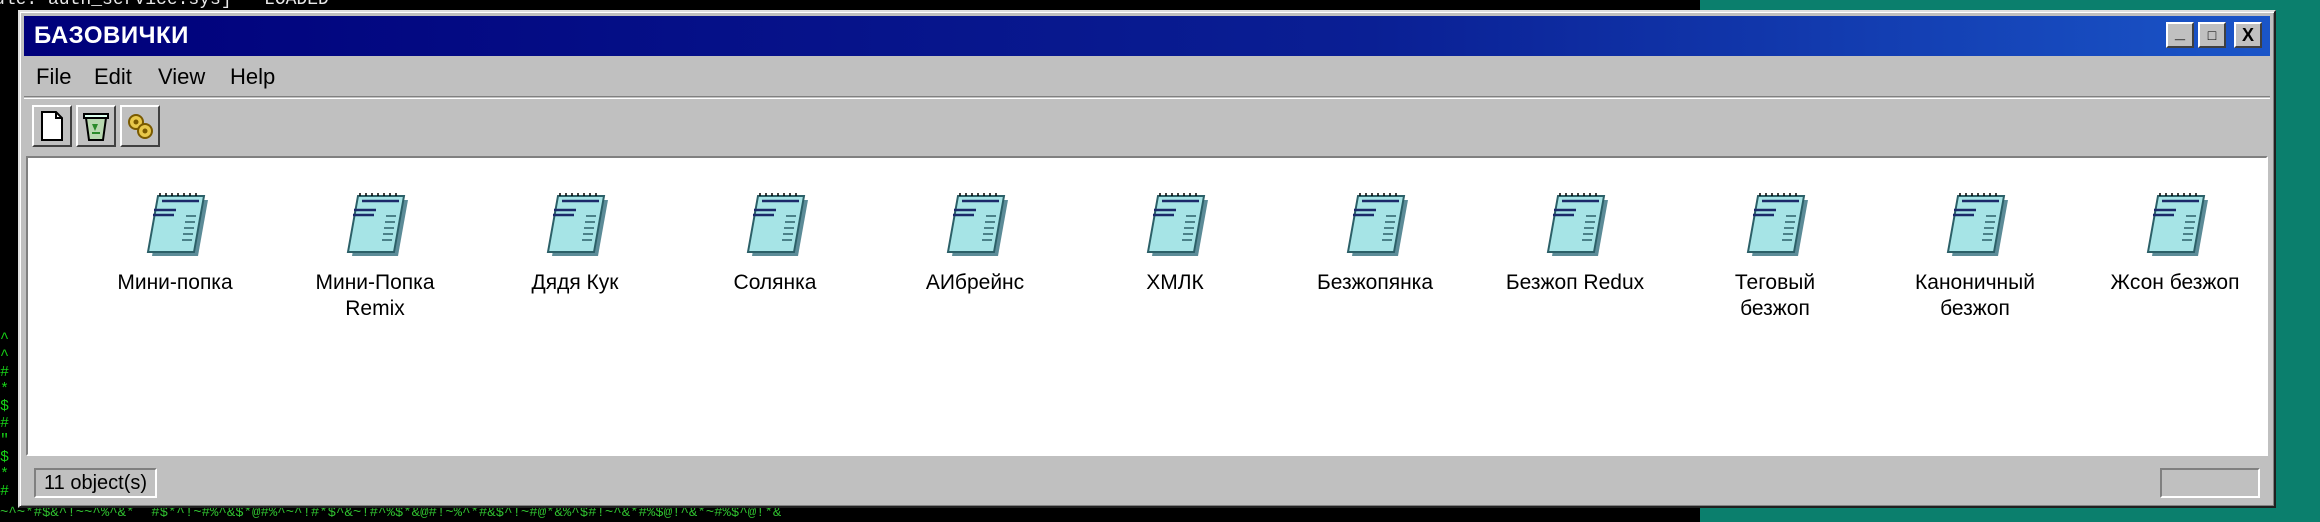  I want to click on file-item: Жсон безжоп, so click(2175, 244).